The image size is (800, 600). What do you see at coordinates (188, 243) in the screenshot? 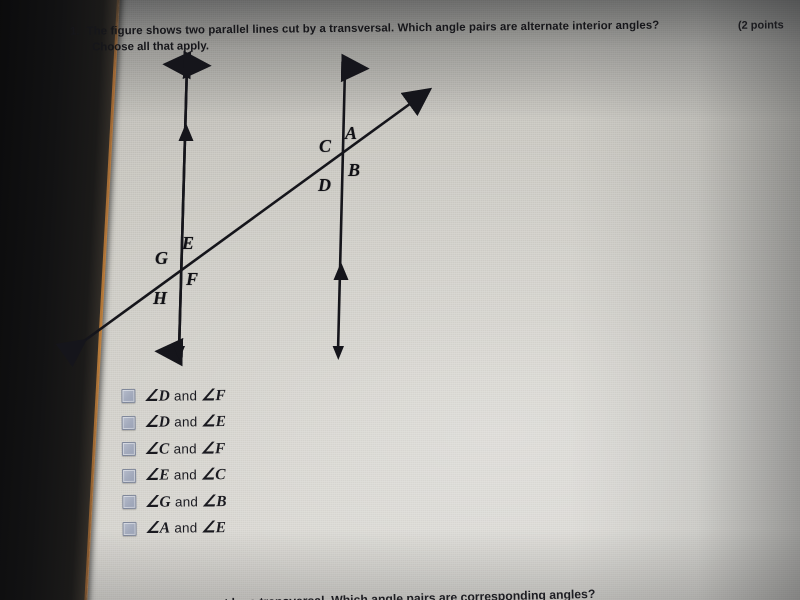
I see `angle-label-E: E` at bounding box center [188, 243].